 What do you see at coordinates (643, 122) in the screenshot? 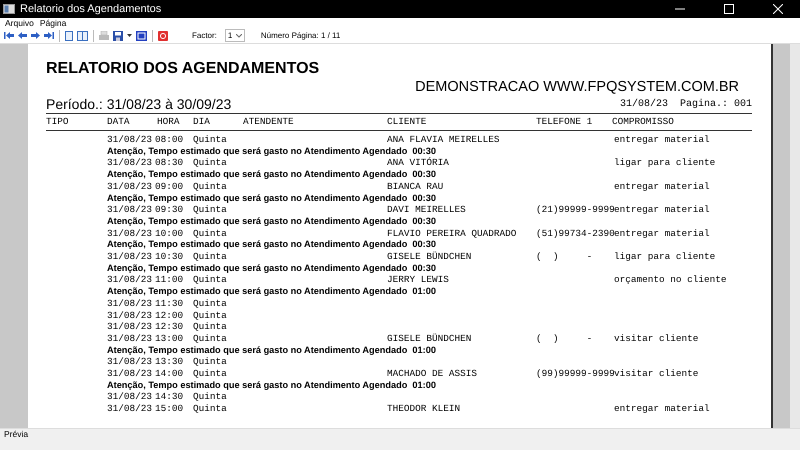
I see `column-header: COMPROMISSO` at bounding box center [643, 122].